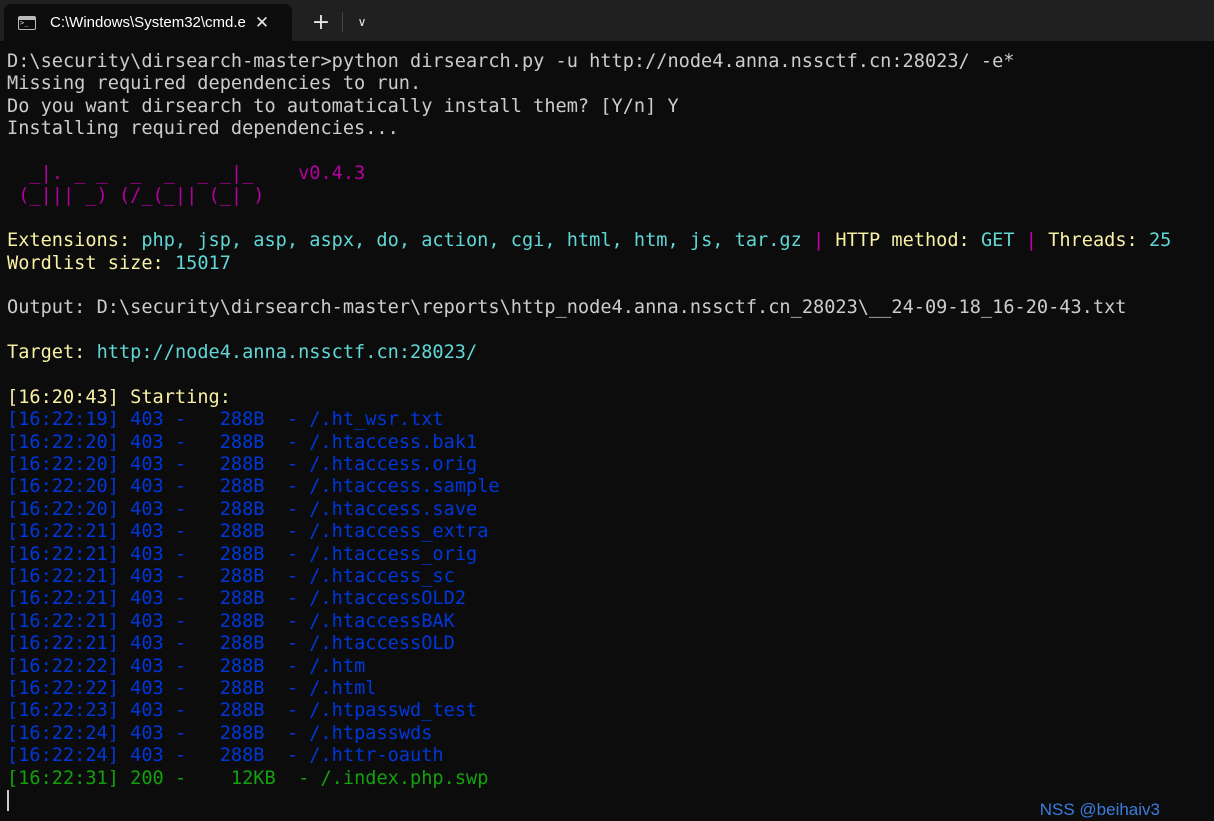 This screenshot has height=821, width=1214. Describe the element at coordinates (63, 711) in the screenshot. I see `result-time: [16:22:23]` at that location.